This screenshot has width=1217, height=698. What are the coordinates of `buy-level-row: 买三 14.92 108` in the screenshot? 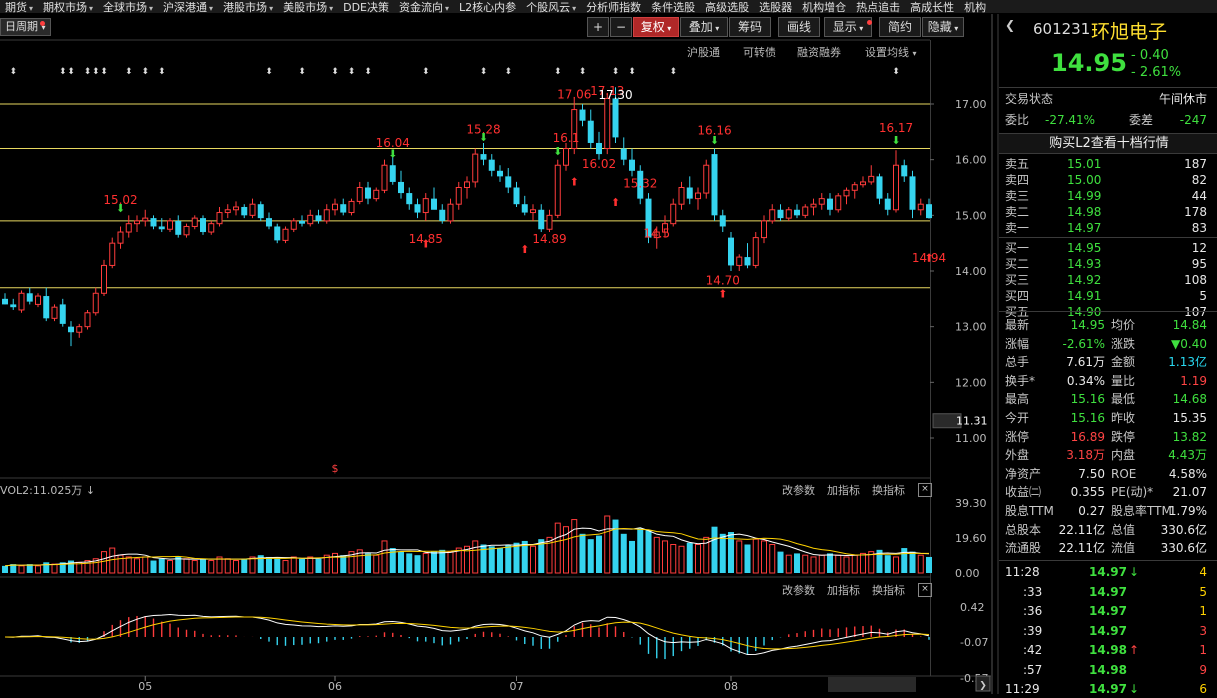 It's located at (1109, 280).